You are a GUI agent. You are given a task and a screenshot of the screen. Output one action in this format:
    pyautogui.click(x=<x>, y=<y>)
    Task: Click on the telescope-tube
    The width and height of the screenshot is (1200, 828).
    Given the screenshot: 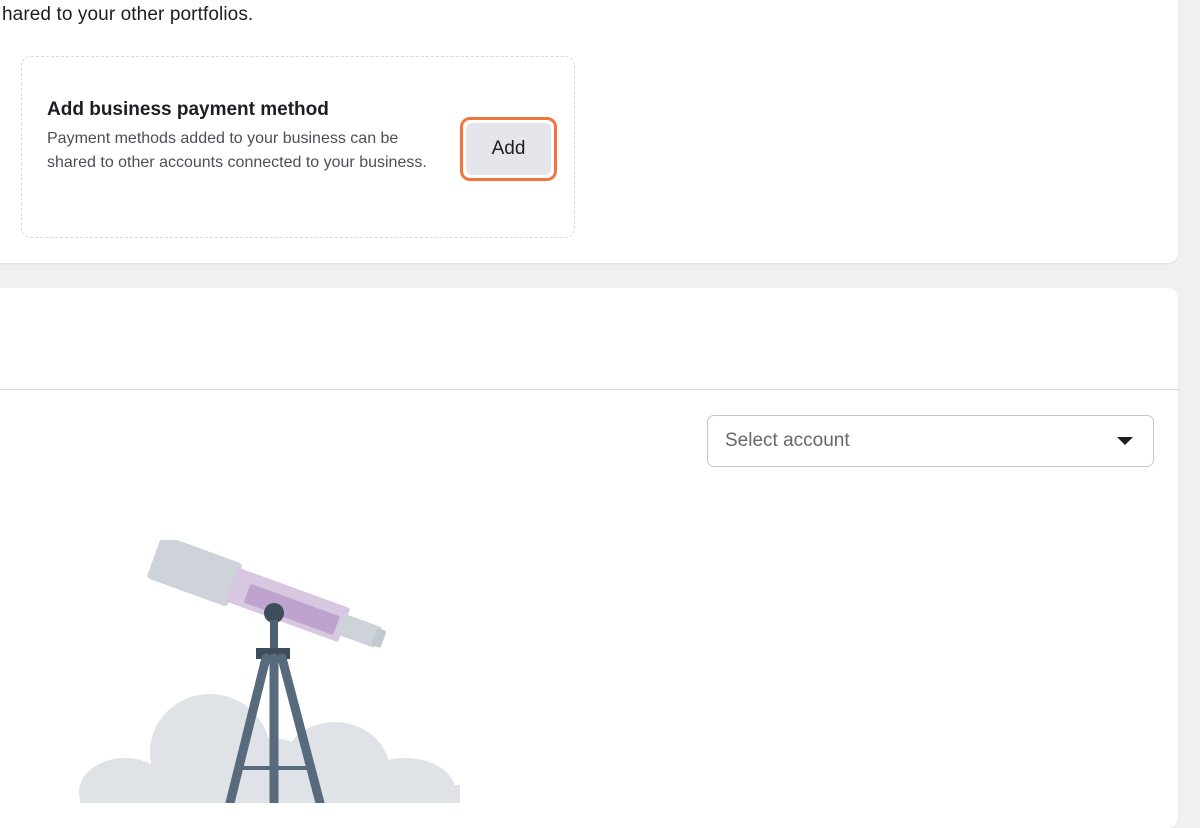 What is the action you would take?
    pyautogui.click(x=267, y=594)
    